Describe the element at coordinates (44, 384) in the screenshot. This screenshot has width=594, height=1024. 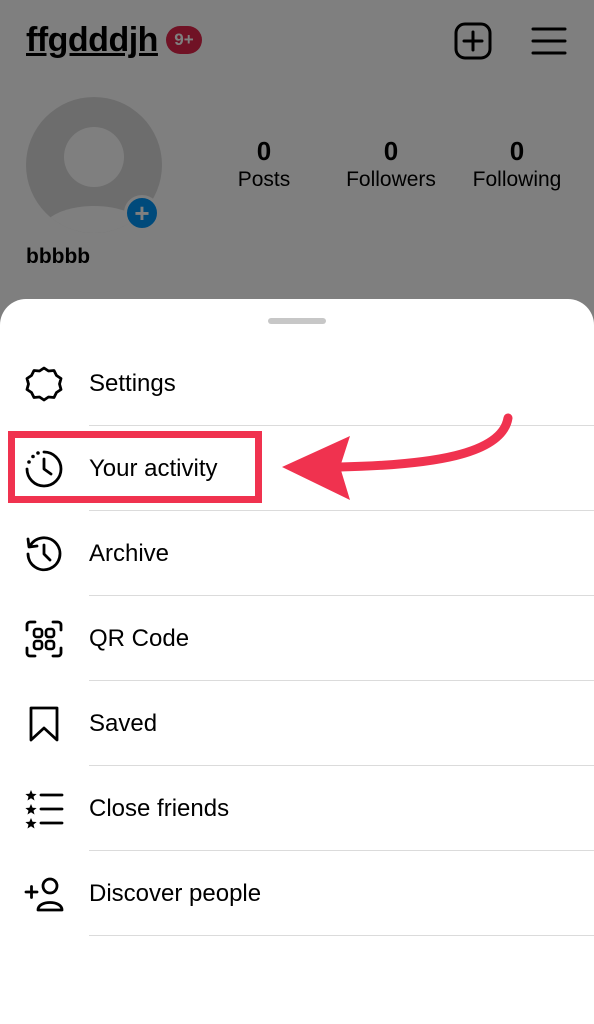
I see `settings-icon` at that location.